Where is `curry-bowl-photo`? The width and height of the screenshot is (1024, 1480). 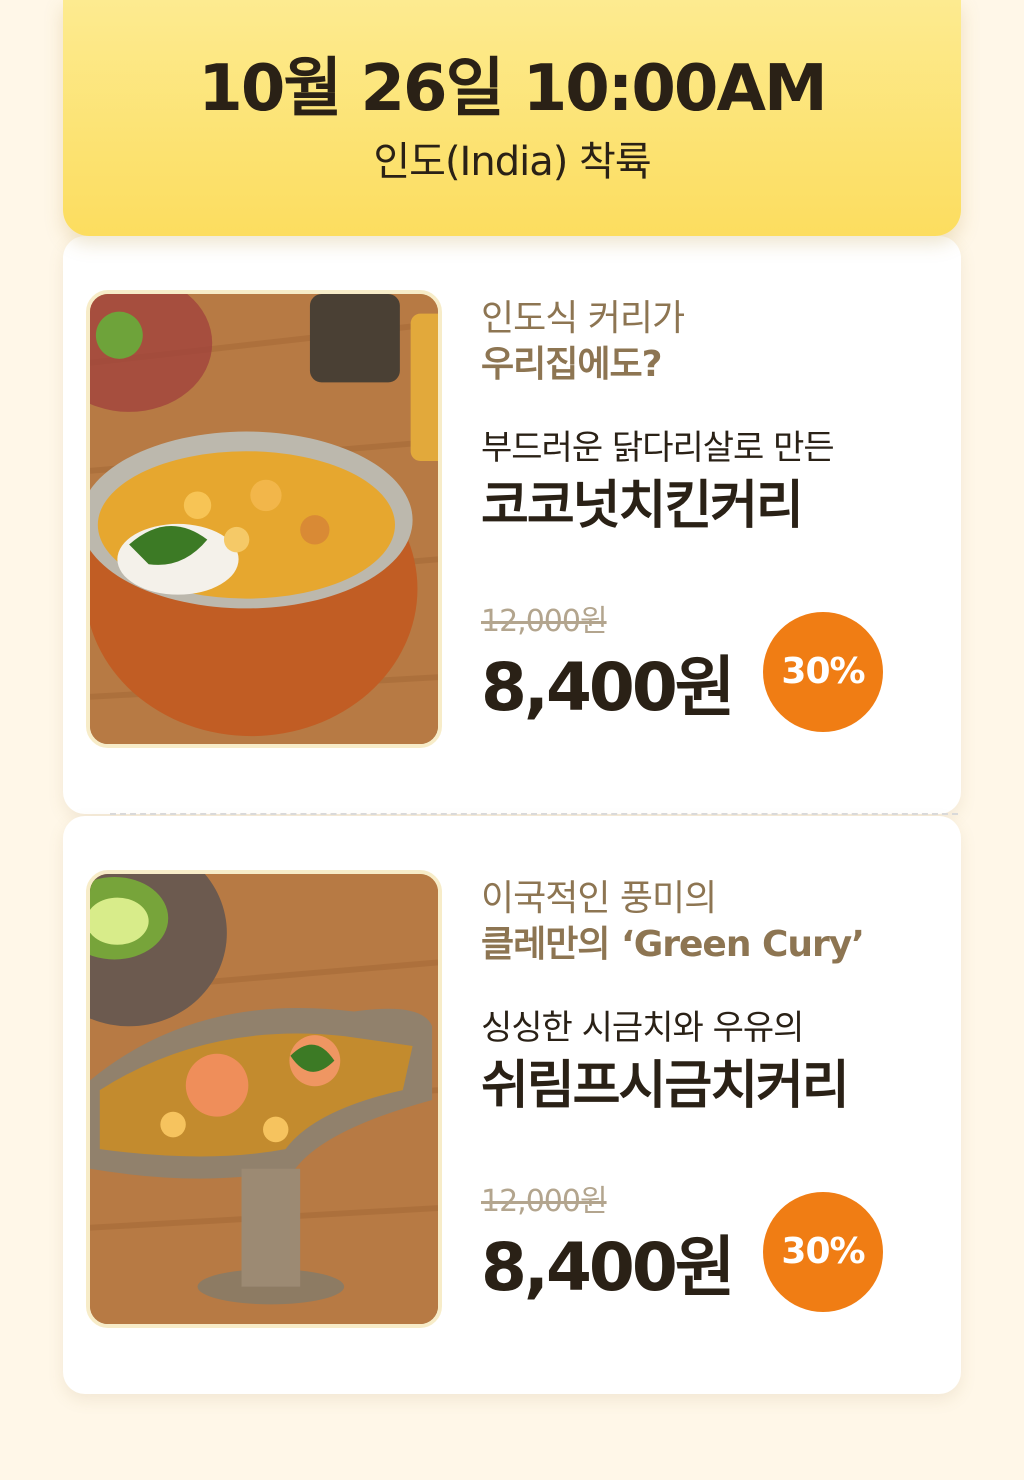
curry-bowl-photo is located at coordinates (264, 519).